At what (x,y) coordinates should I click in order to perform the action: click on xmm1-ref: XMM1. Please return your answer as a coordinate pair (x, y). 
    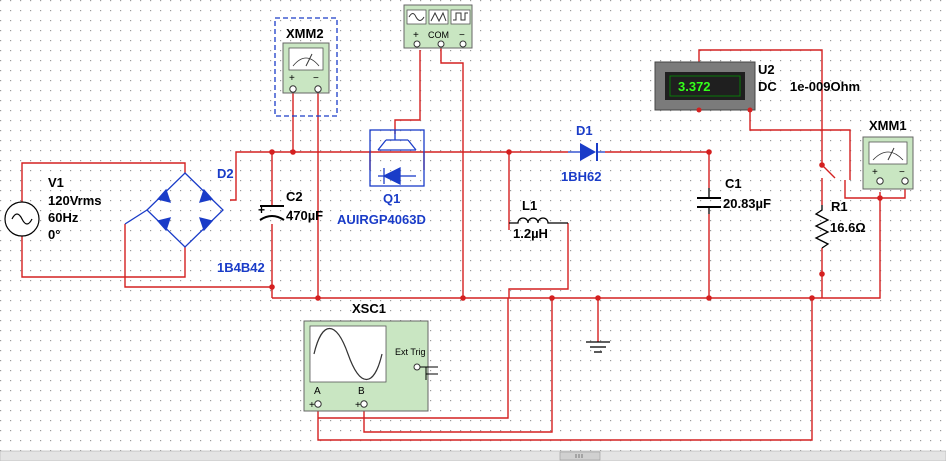
    Looking at the image, I should click on (888, 125).